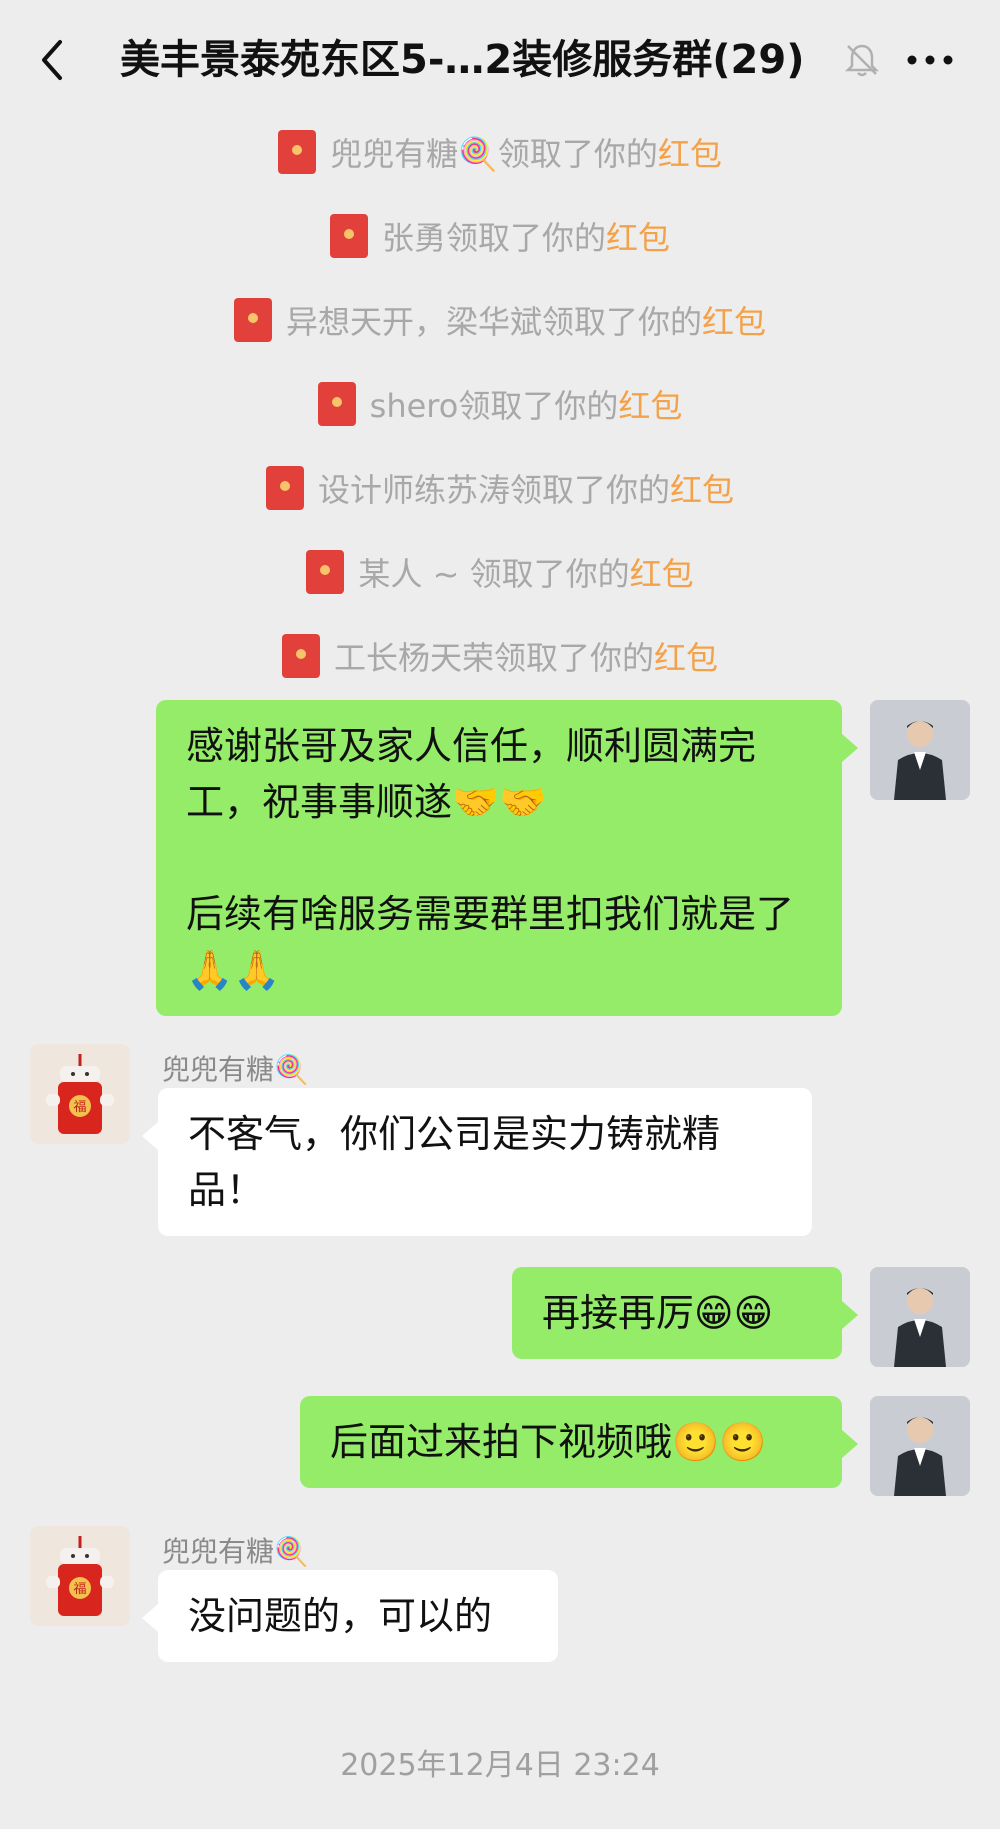 This screenshot has height=1829, width=1000. I want to click on message-text: 后面过来拍下视频哦🙂🙂, so click(548, 1442).